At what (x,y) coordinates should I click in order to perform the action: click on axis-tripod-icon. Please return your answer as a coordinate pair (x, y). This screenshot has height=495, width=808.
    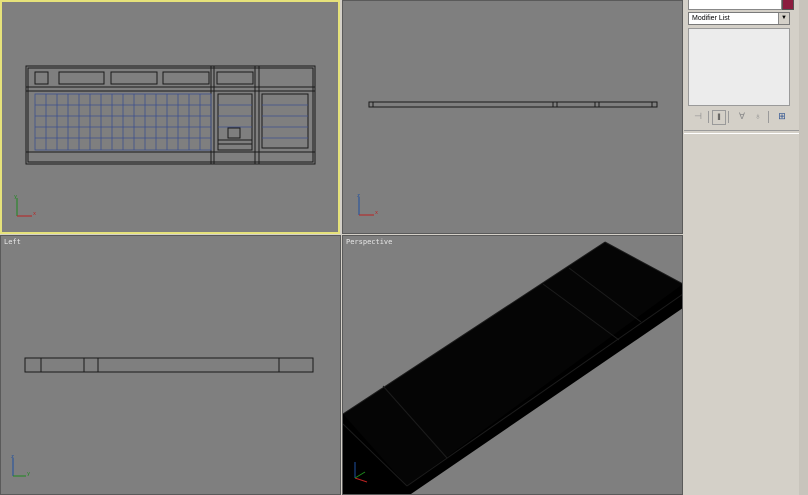
    Looking at the image, I should click on (361, 472).